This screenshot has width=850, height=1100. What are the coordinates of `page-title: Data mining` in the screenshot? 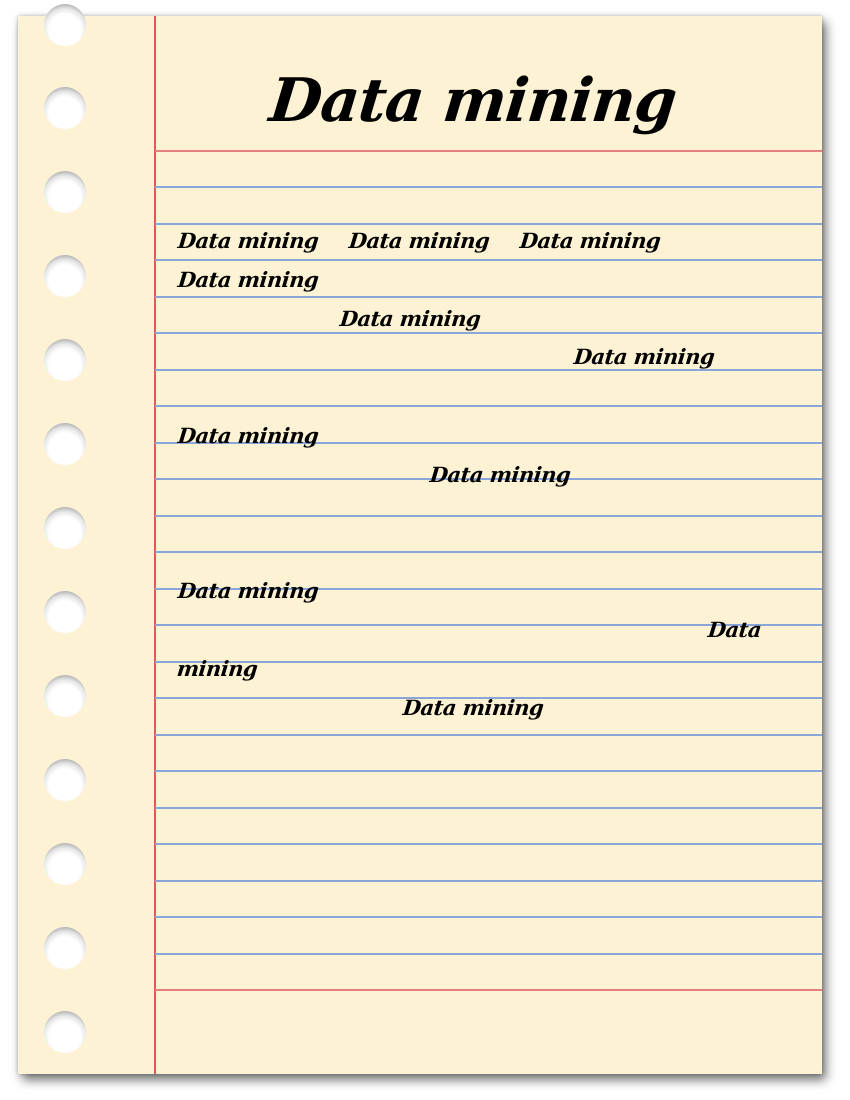 It's located at (473, 101).